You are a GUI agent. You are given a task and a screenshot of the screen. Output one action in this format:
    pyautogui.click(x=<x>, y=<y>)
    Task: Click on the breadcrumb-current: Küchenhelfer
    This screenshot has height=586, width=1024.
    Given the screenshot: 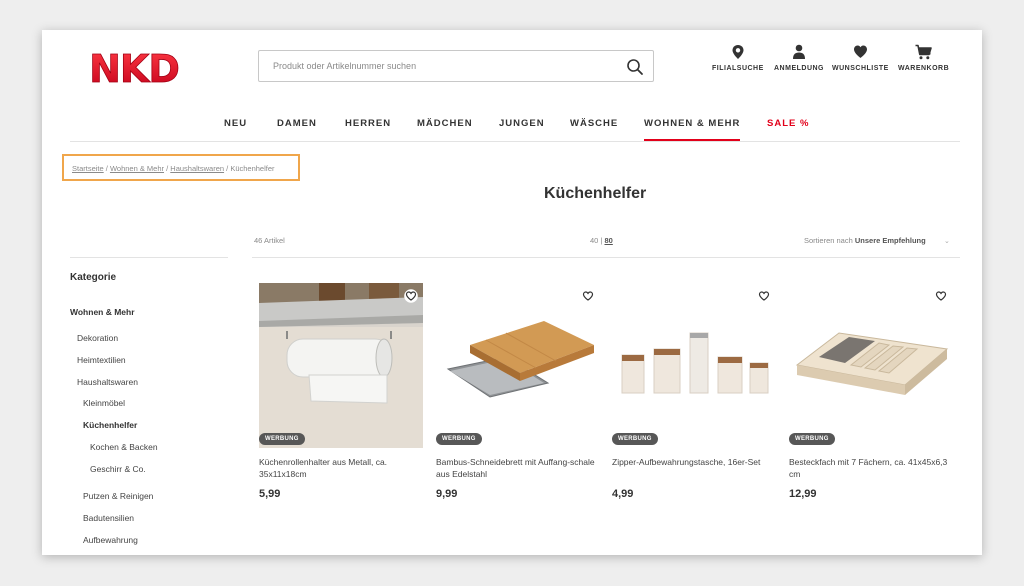 What is the action you would take?
    pyautogui.click(x=252, y=168)
    